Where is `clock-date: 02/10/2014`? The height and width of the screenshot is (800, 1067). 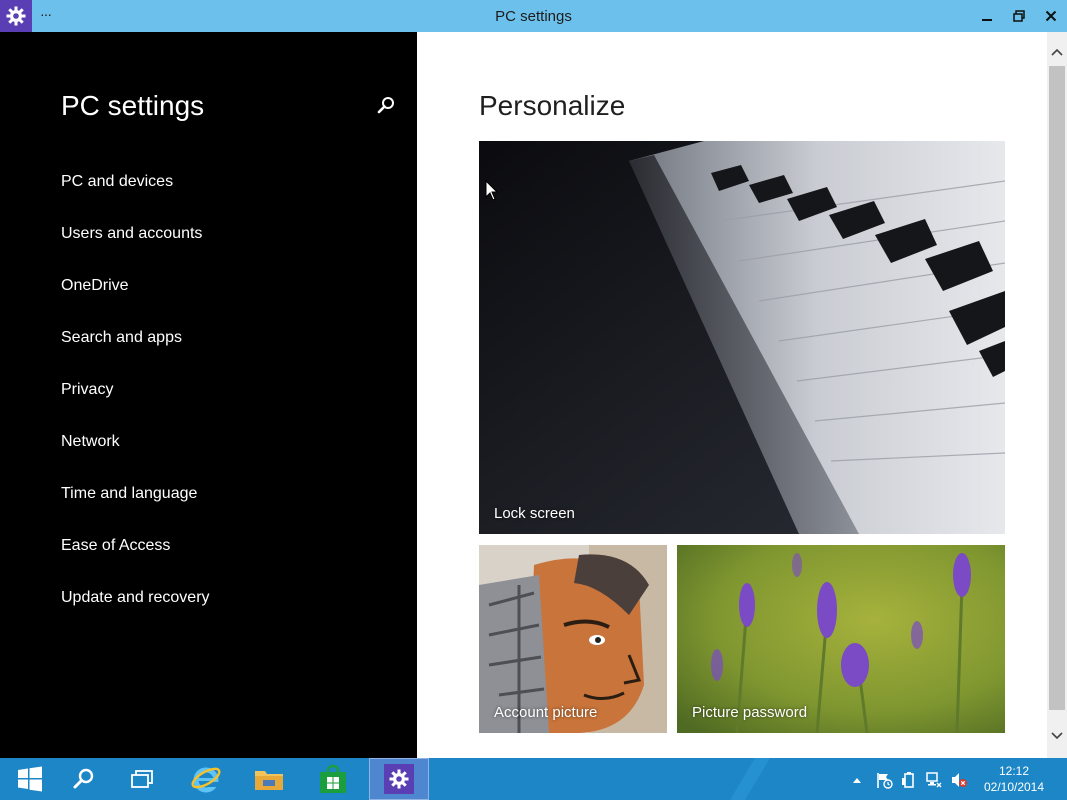 clock-date: 02/10/2014 is located at coordinates (1014, 787).